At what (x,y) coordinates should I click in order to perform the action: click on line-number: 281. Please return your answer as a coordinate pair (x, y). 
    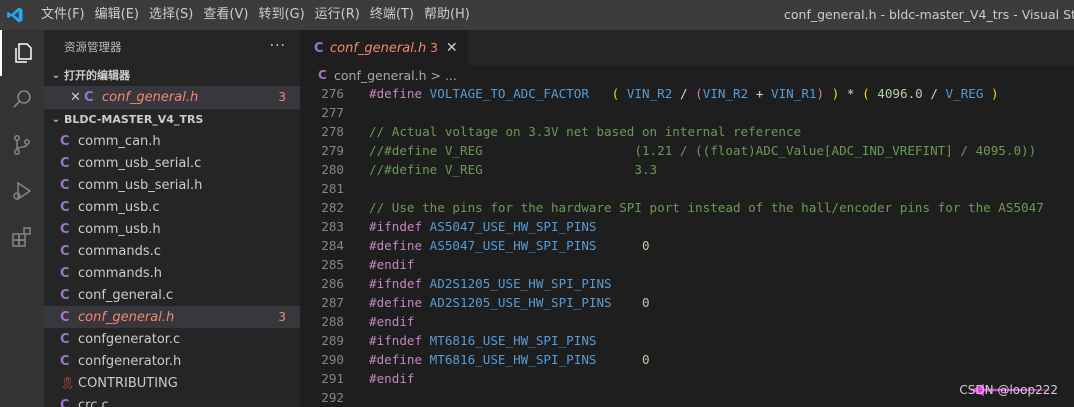
    Looking at the image, I should click on (332, 188).